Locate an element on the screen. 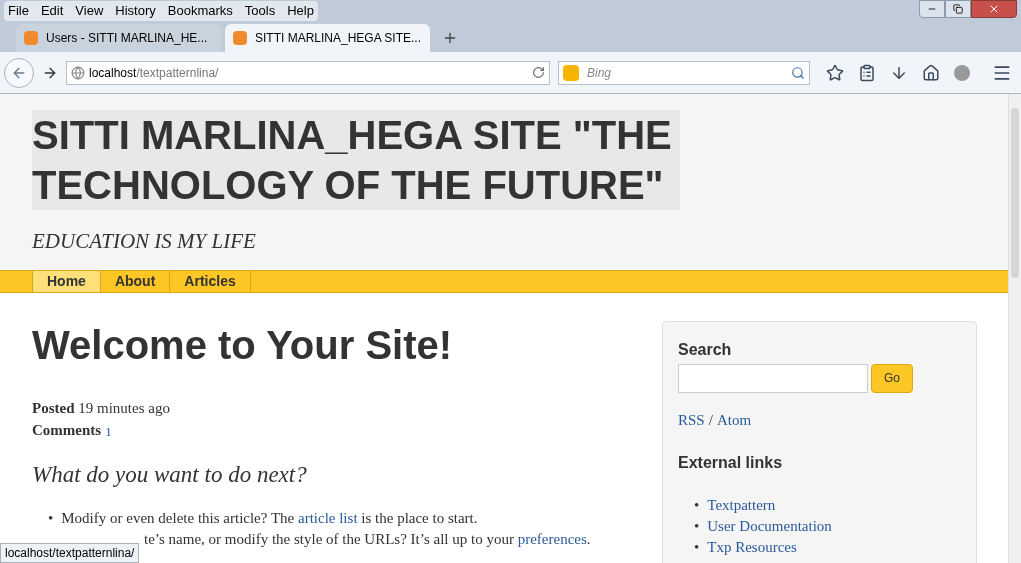  article-heading: Welcome to Your Site! is located at coordinates (243, 345).